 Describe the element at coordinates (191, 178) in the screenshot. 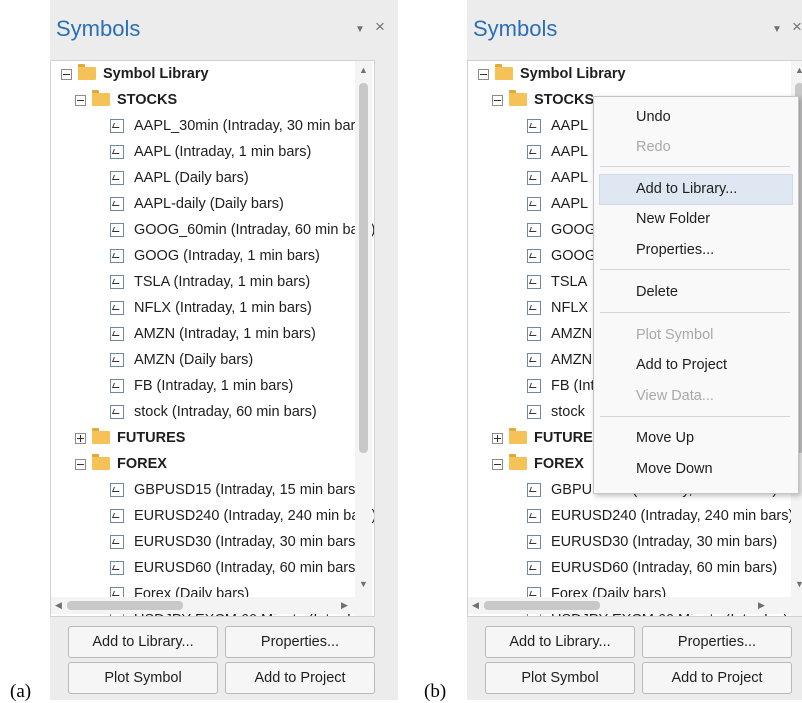

I see `tree-item-label: AAPL (Daily bars)` at that location.